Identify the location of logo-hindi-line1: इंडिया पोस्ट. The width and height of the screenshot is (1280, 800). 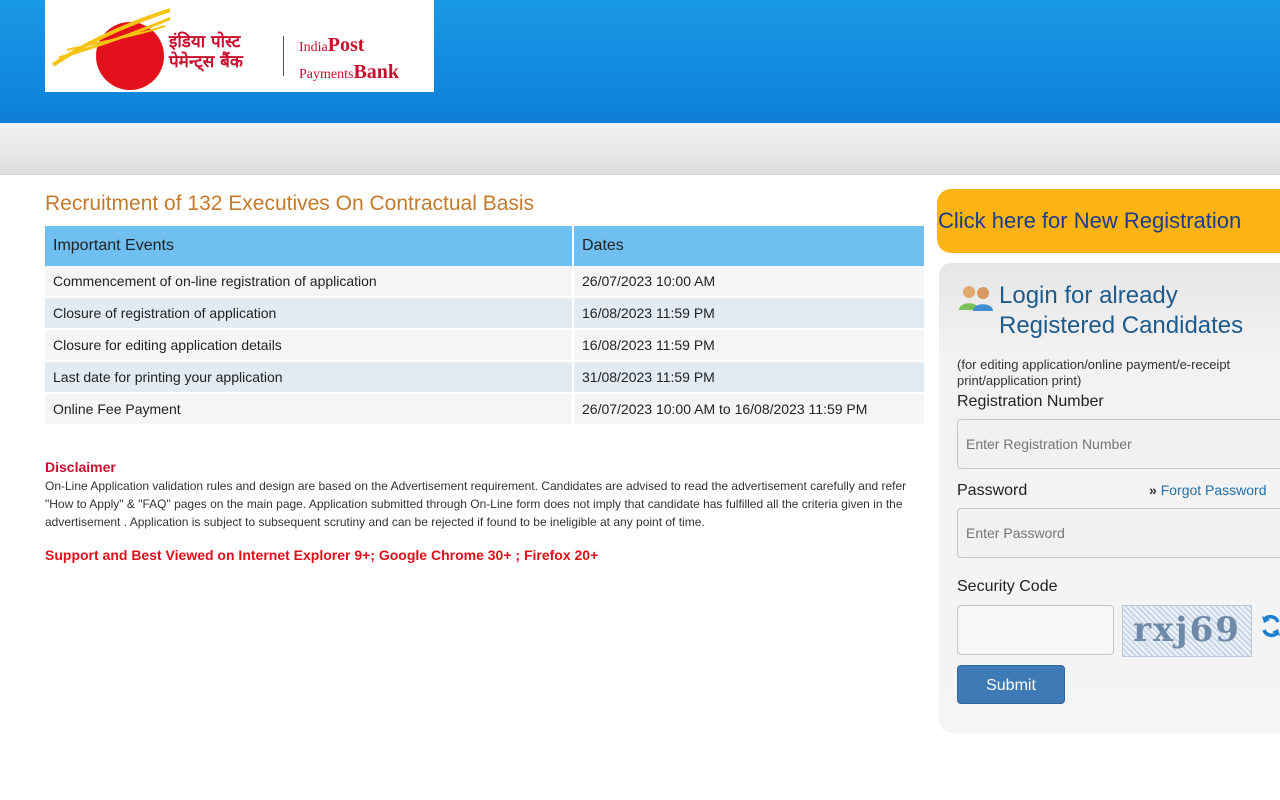
(205, 42).